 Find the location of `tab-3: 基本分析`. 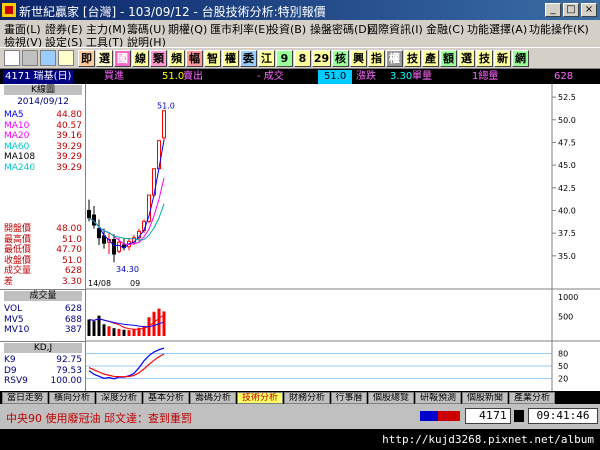

tab-3: 基本分析 is located at coordinates (166, 398).